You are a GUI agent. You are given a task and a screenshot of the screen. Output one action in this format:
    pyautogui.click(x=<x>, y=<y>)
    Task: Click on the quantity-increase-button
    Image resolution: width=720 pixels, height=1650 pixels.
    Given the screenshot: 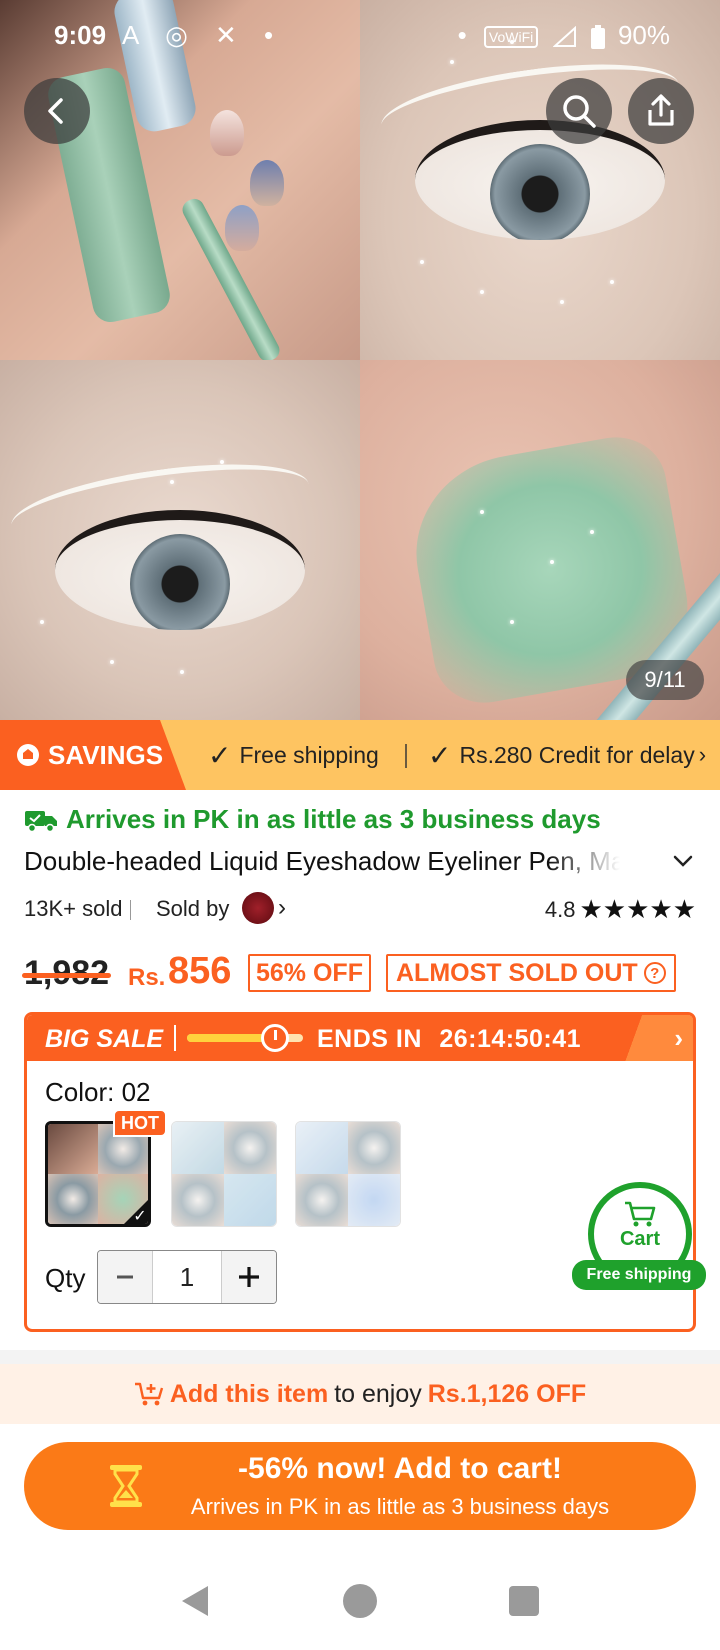 What is the action you would take?
    pyautogui.click(x=249, y=1277)
    